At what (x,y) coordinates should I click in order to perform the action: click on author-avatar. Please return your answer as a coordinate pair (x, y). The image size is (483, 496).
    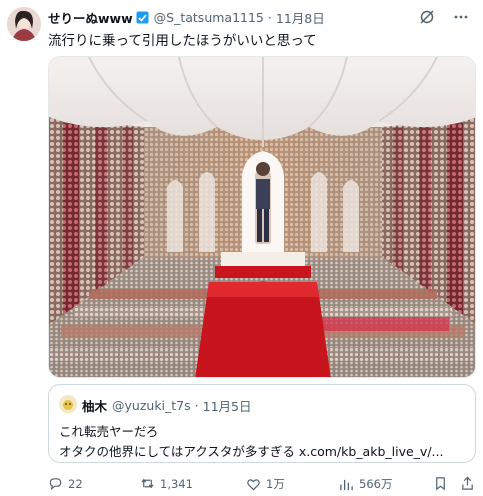
    Looking at the image, I should click on (24, 24).